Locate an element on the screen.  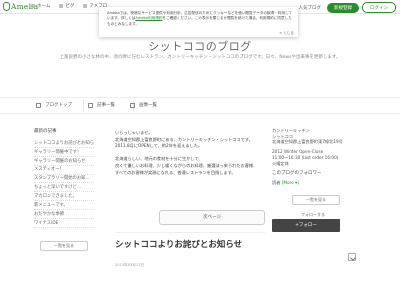
pigg-icon is located at coordinates (61, 5).